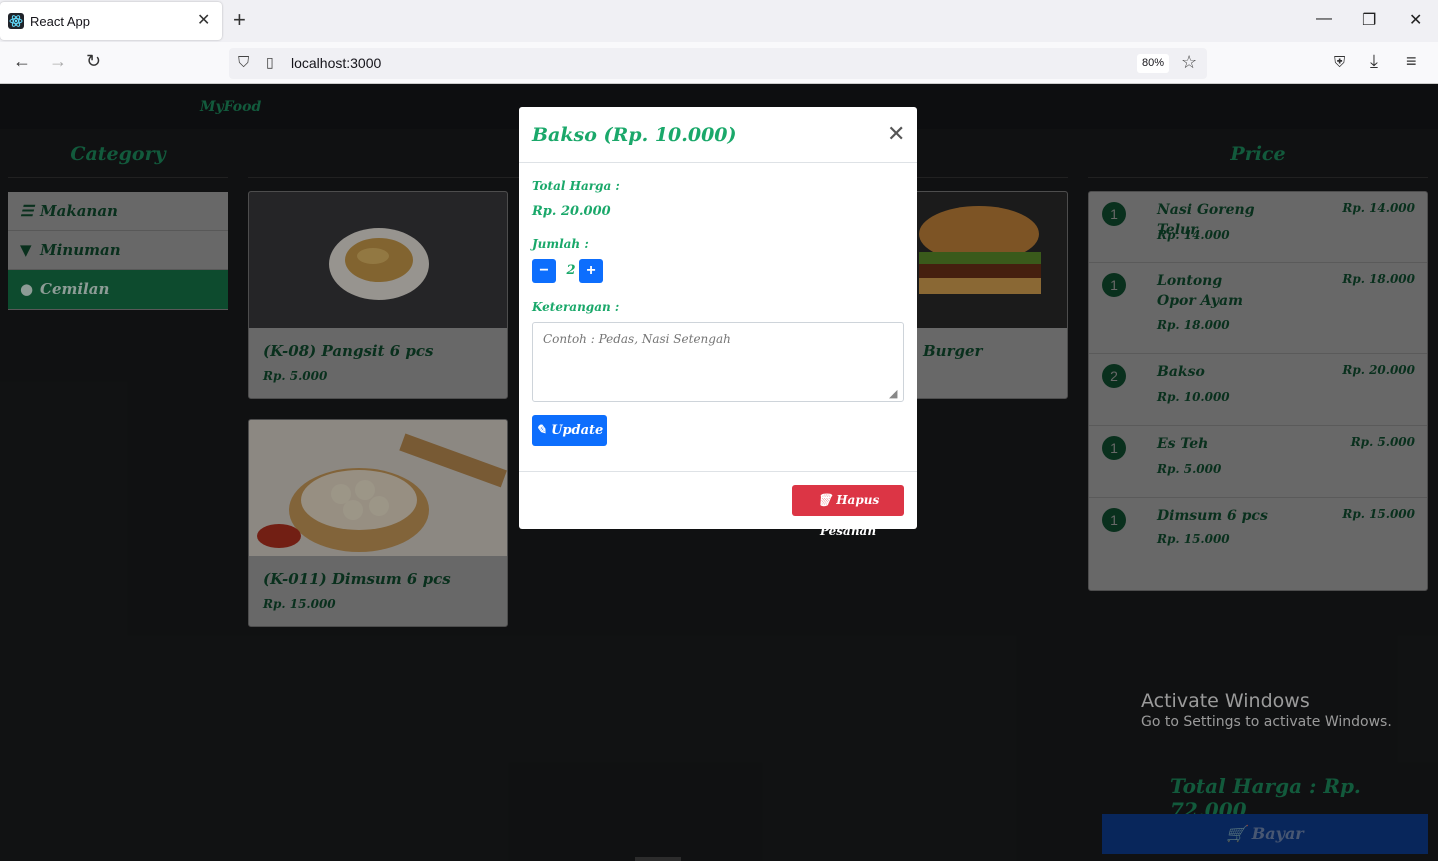 The width and height of the screenshot is (1438, 861). I want to click on resize-grip-icon: ◢, so click(893, 393).